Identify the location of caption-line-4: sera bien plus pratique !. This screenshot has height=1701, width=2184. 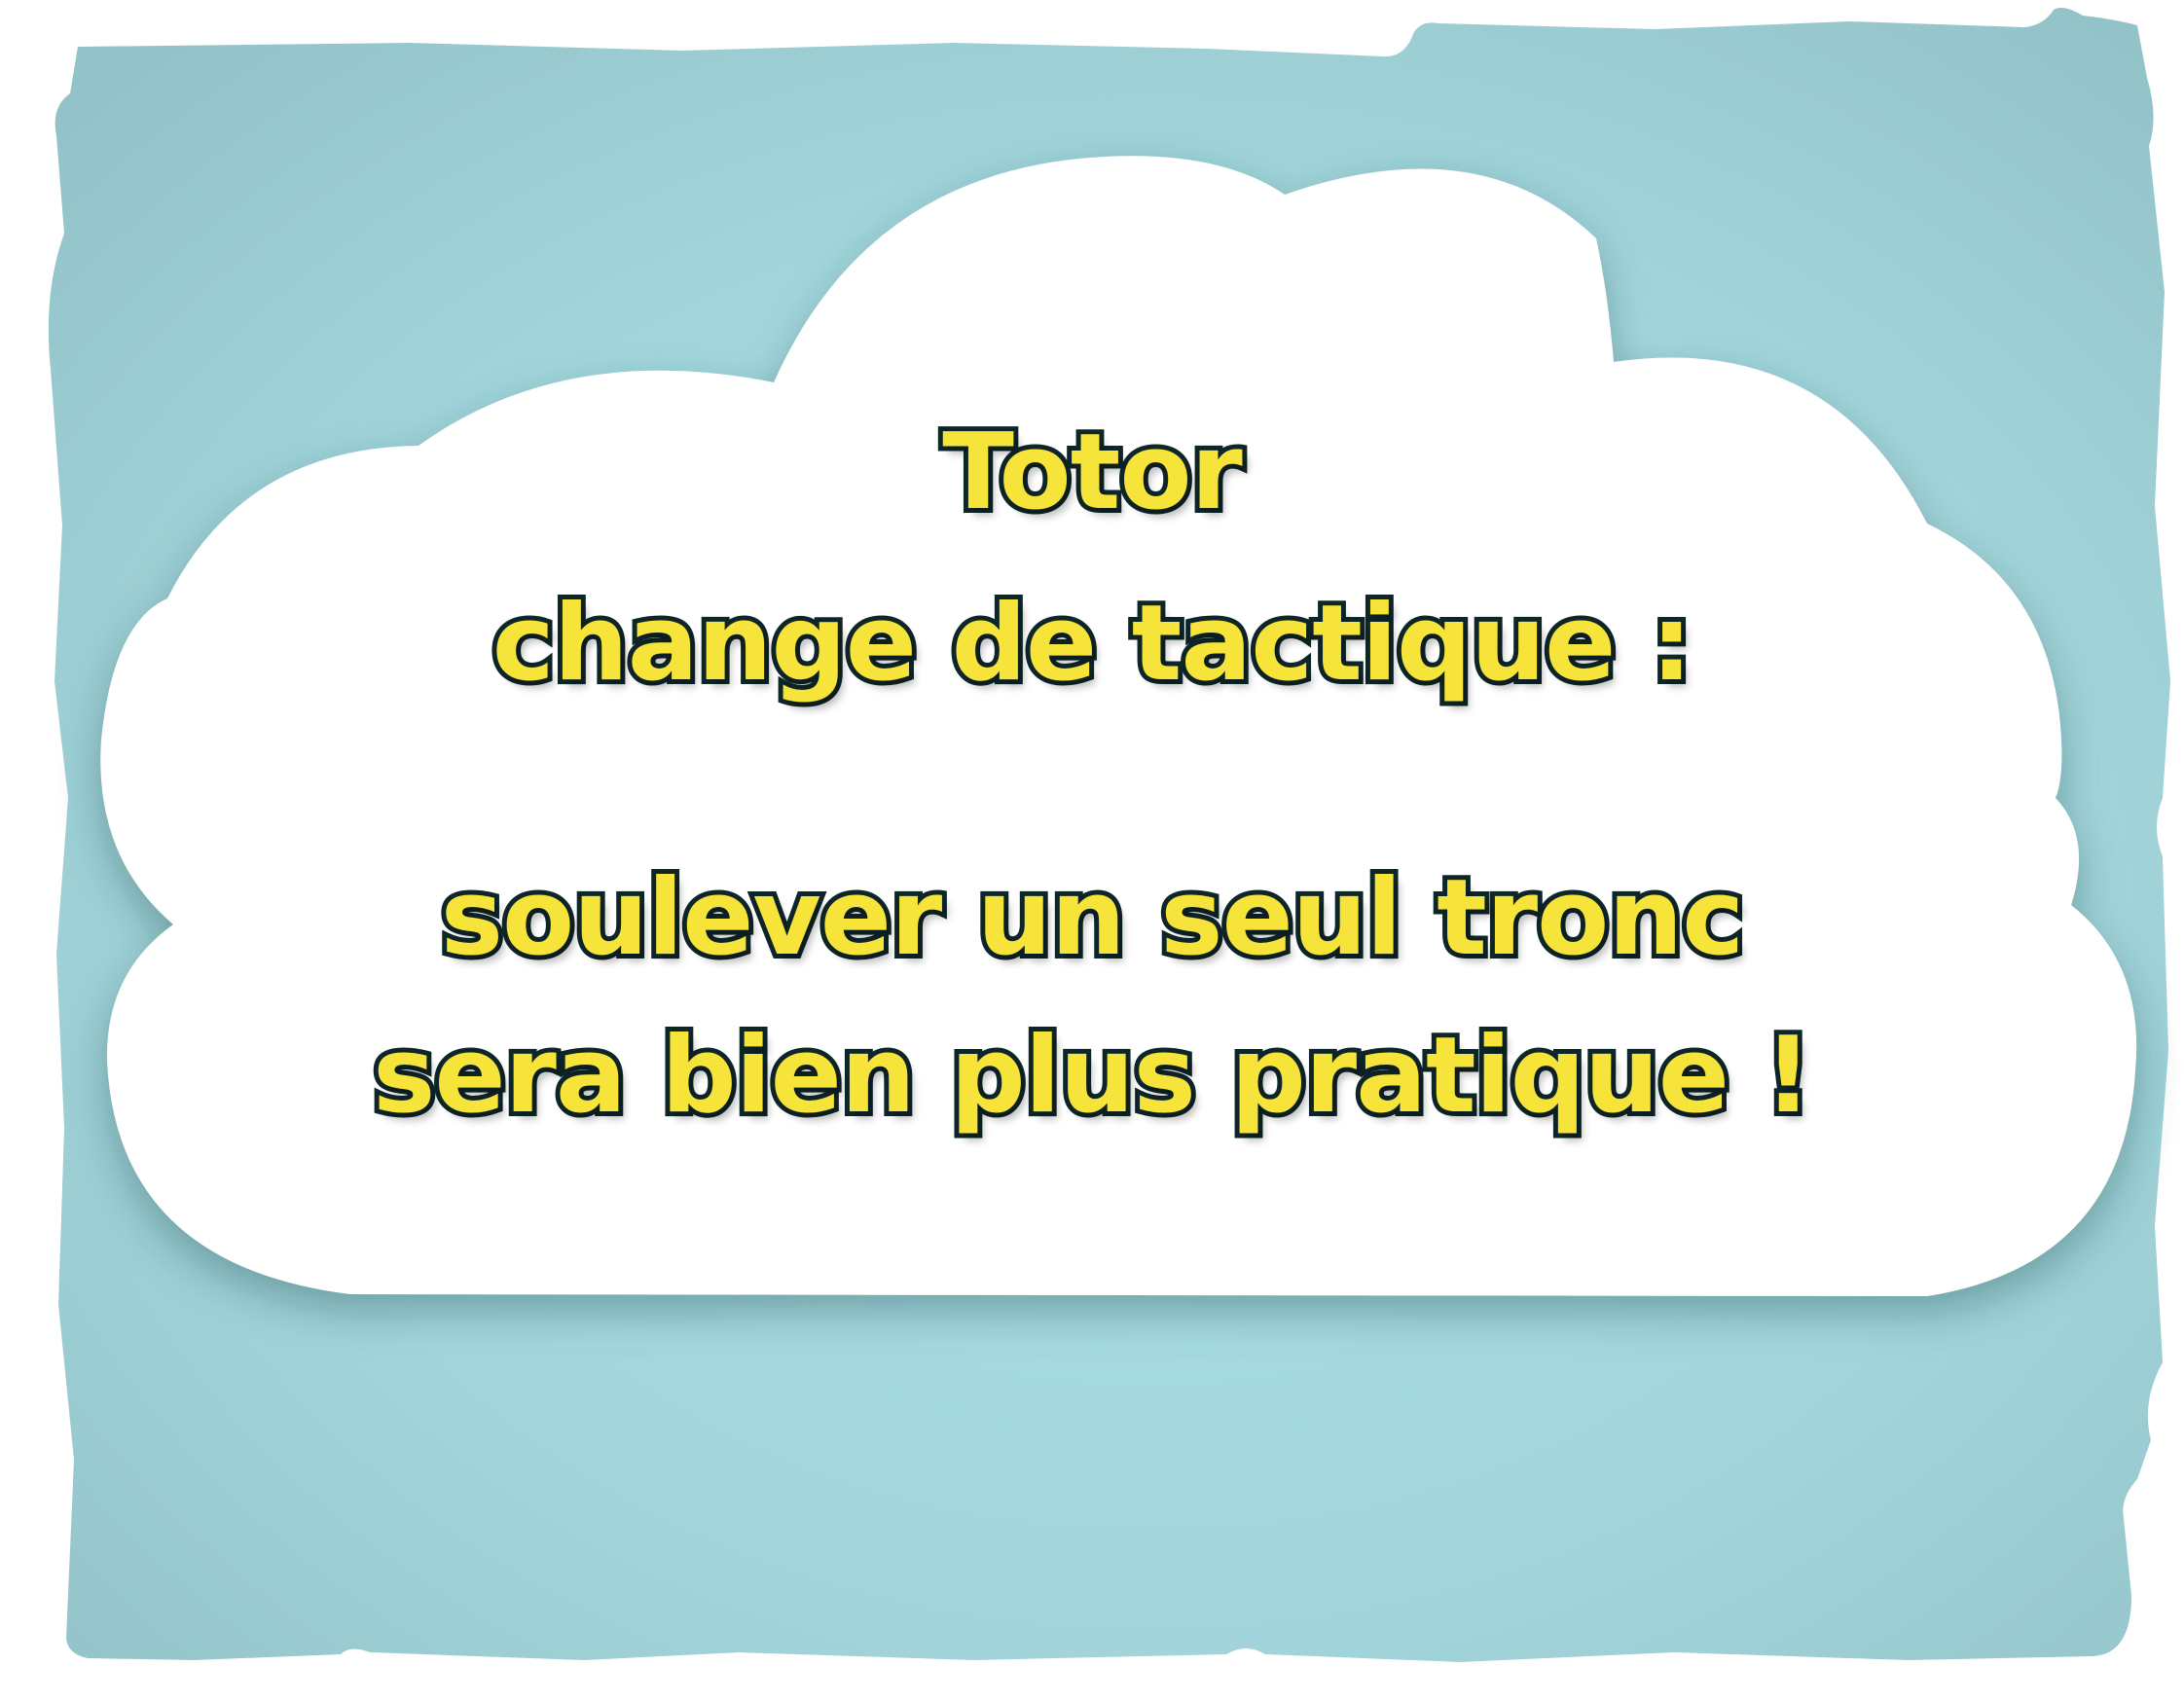
(1092, 1076).